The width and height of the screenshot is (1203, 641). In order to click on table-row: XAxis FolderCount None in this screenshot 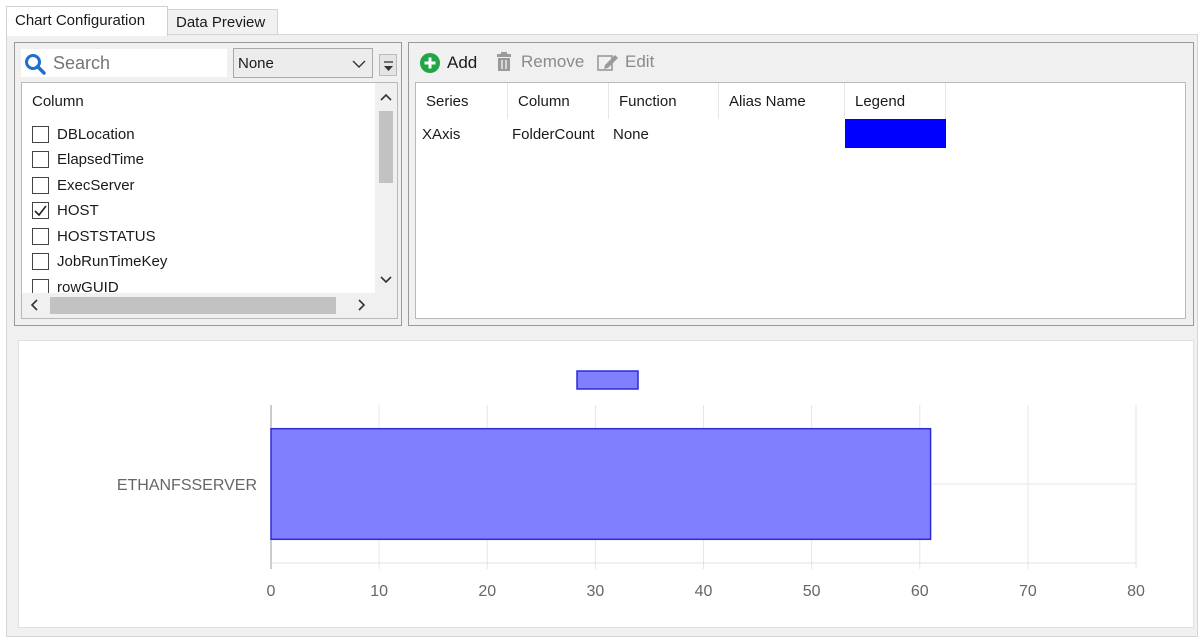, I will do `click(801, 134)`.